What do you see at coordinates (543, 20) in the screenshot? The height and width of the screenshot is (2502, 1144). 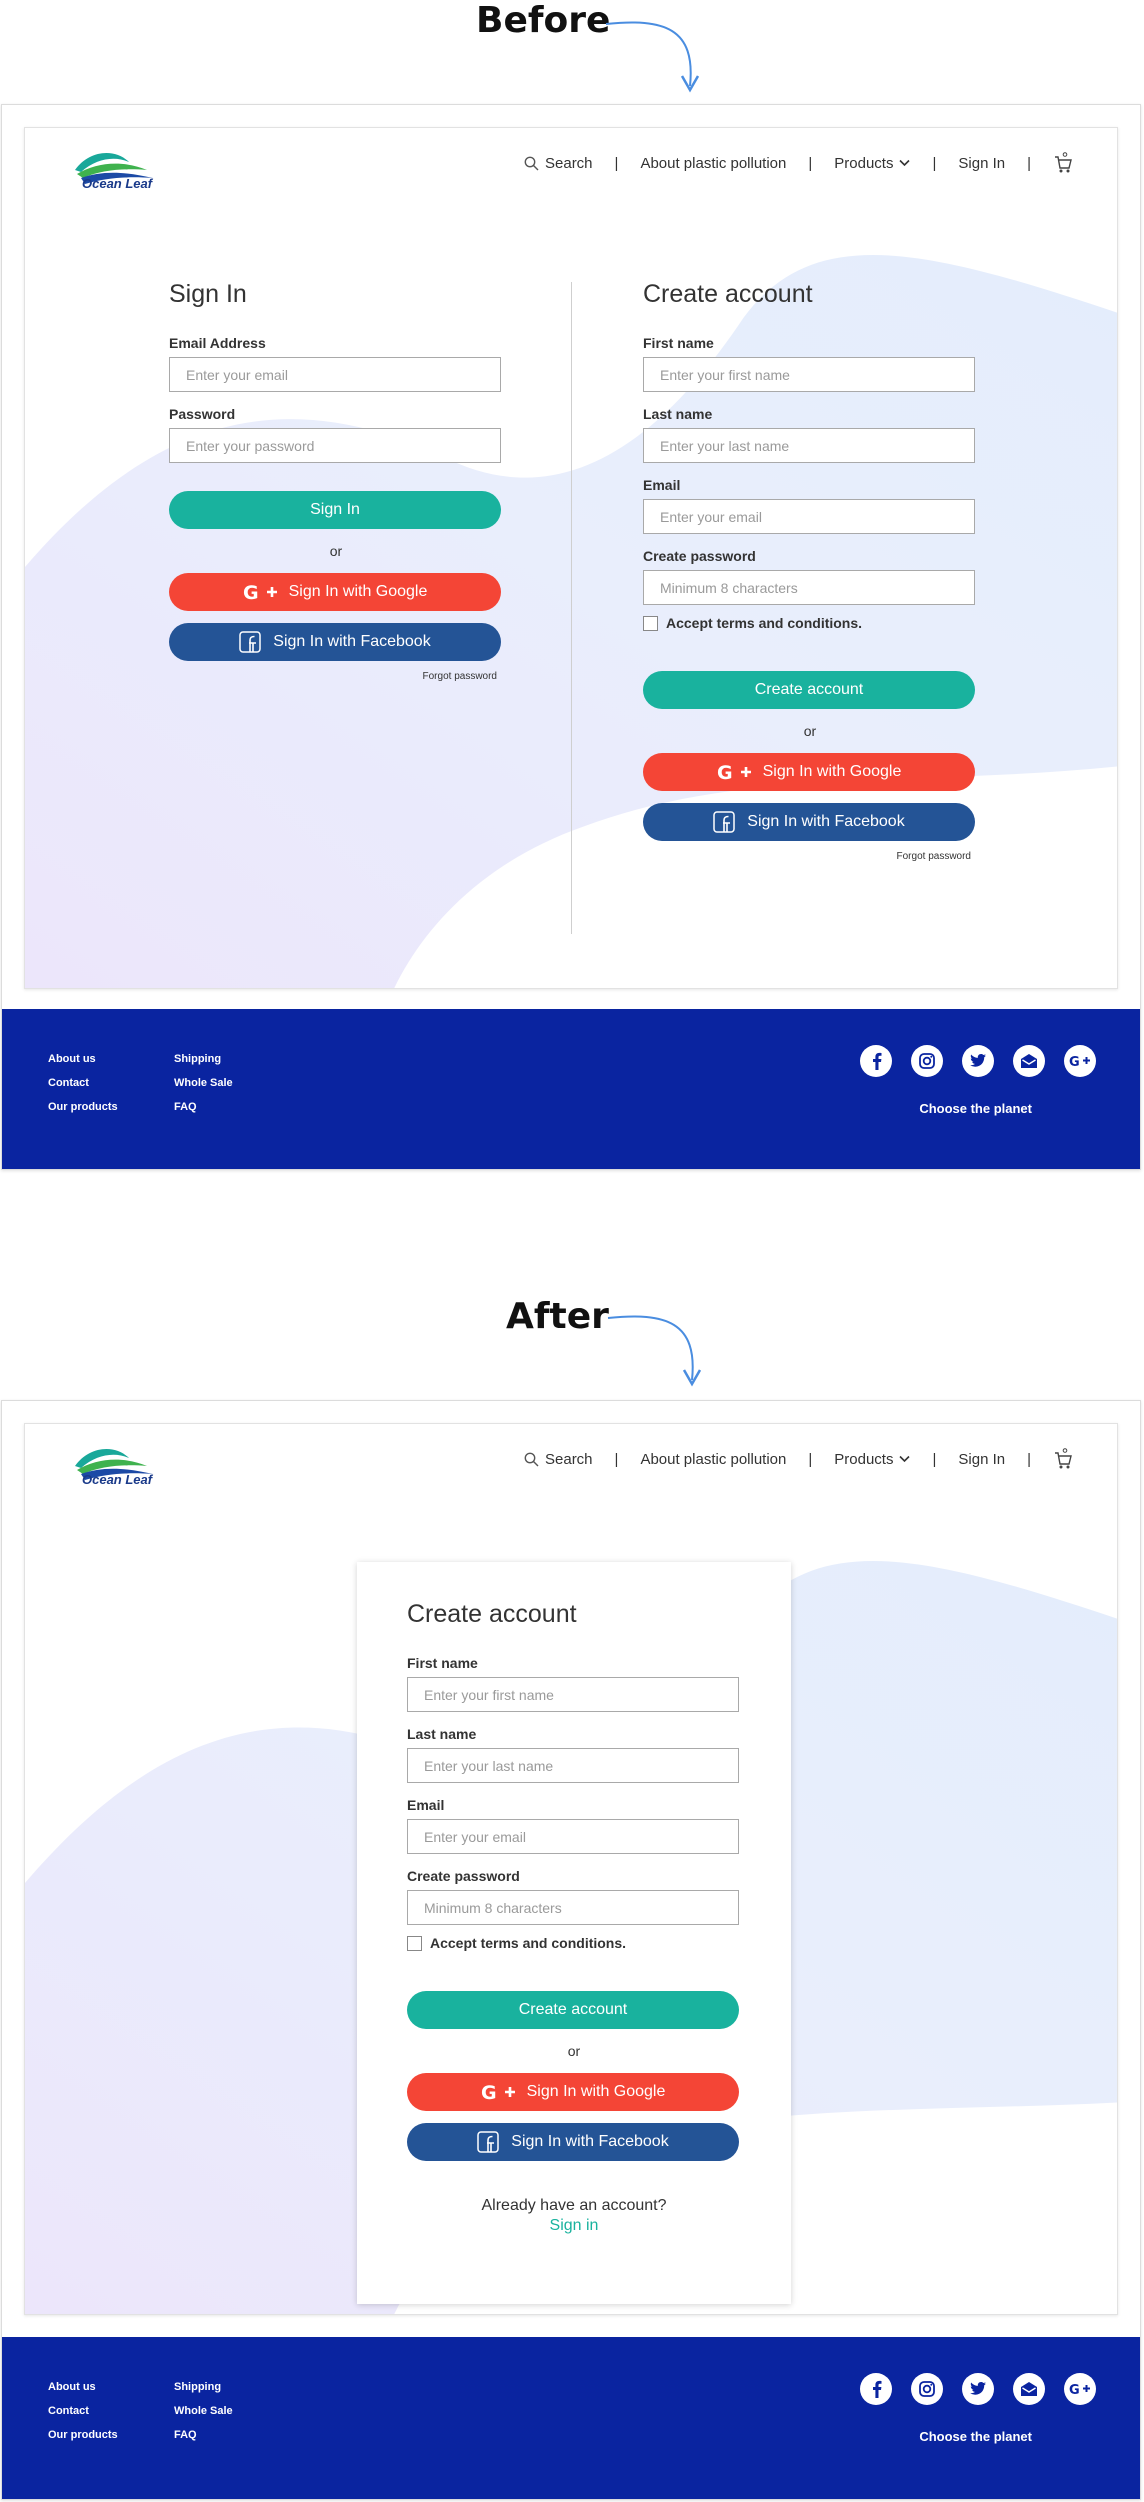 I see `before-label: Before` at bounding box center [543, 20].